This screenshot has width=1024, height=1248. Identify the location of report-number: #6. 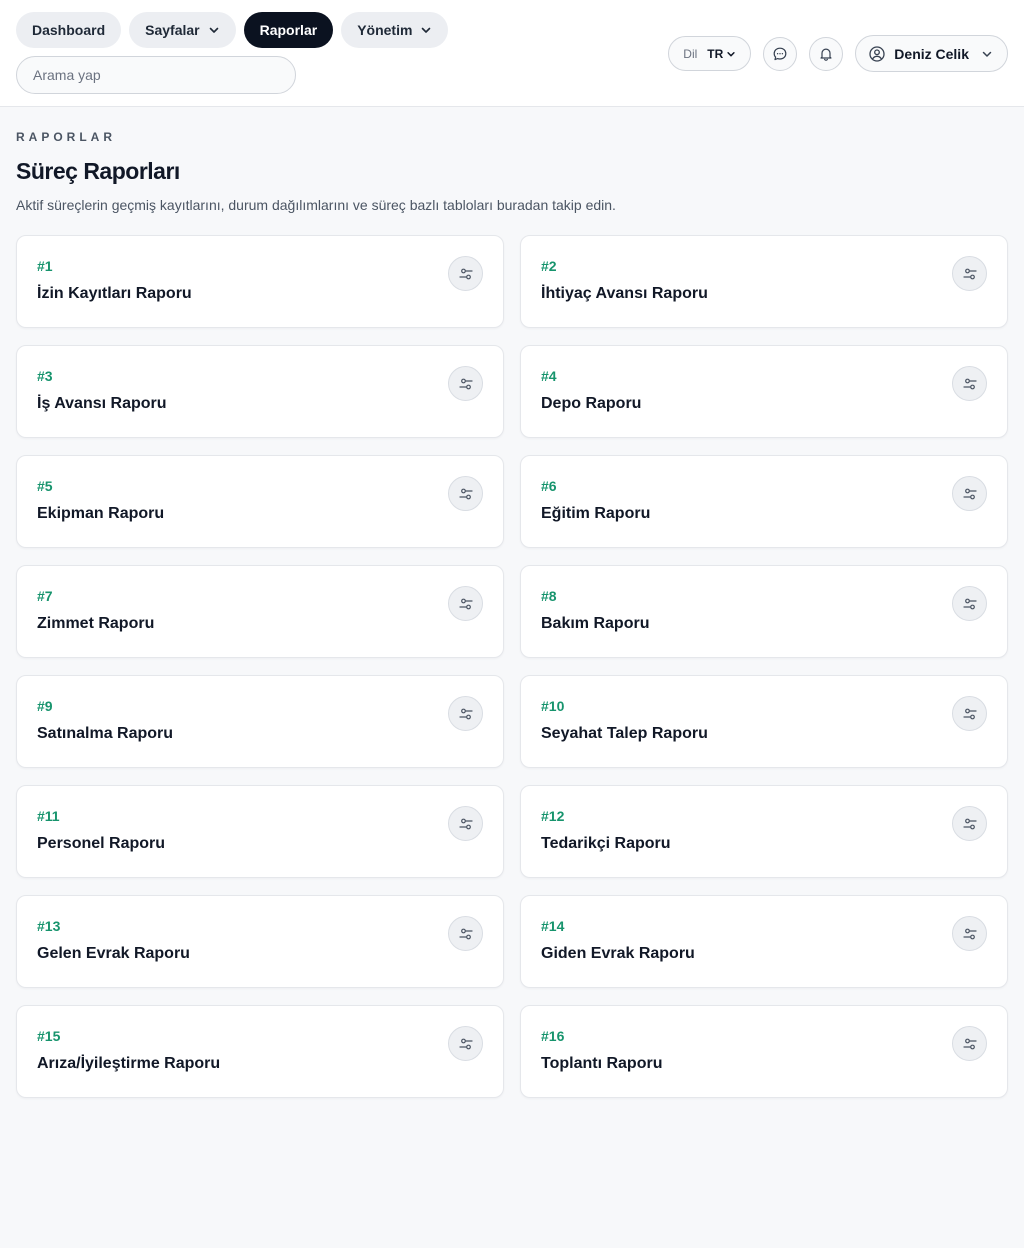
(549, 486).